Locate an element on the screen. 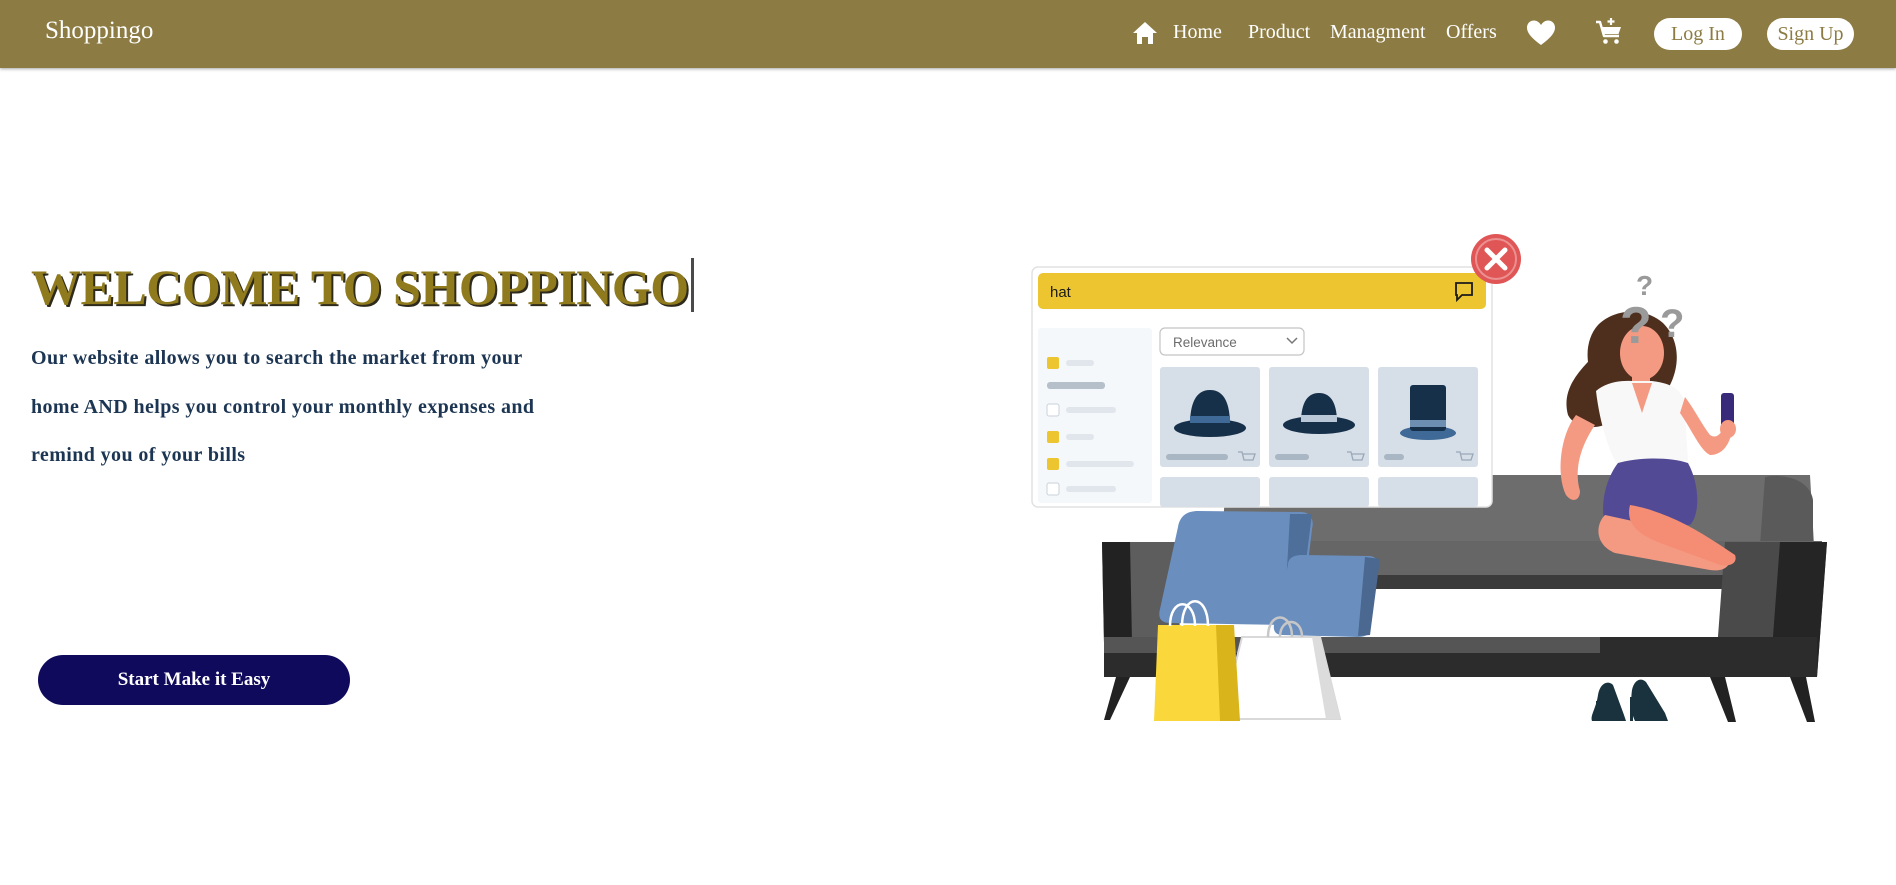 The image size is (1896, 885). heart-icon is located at coordinates (1541, 33).